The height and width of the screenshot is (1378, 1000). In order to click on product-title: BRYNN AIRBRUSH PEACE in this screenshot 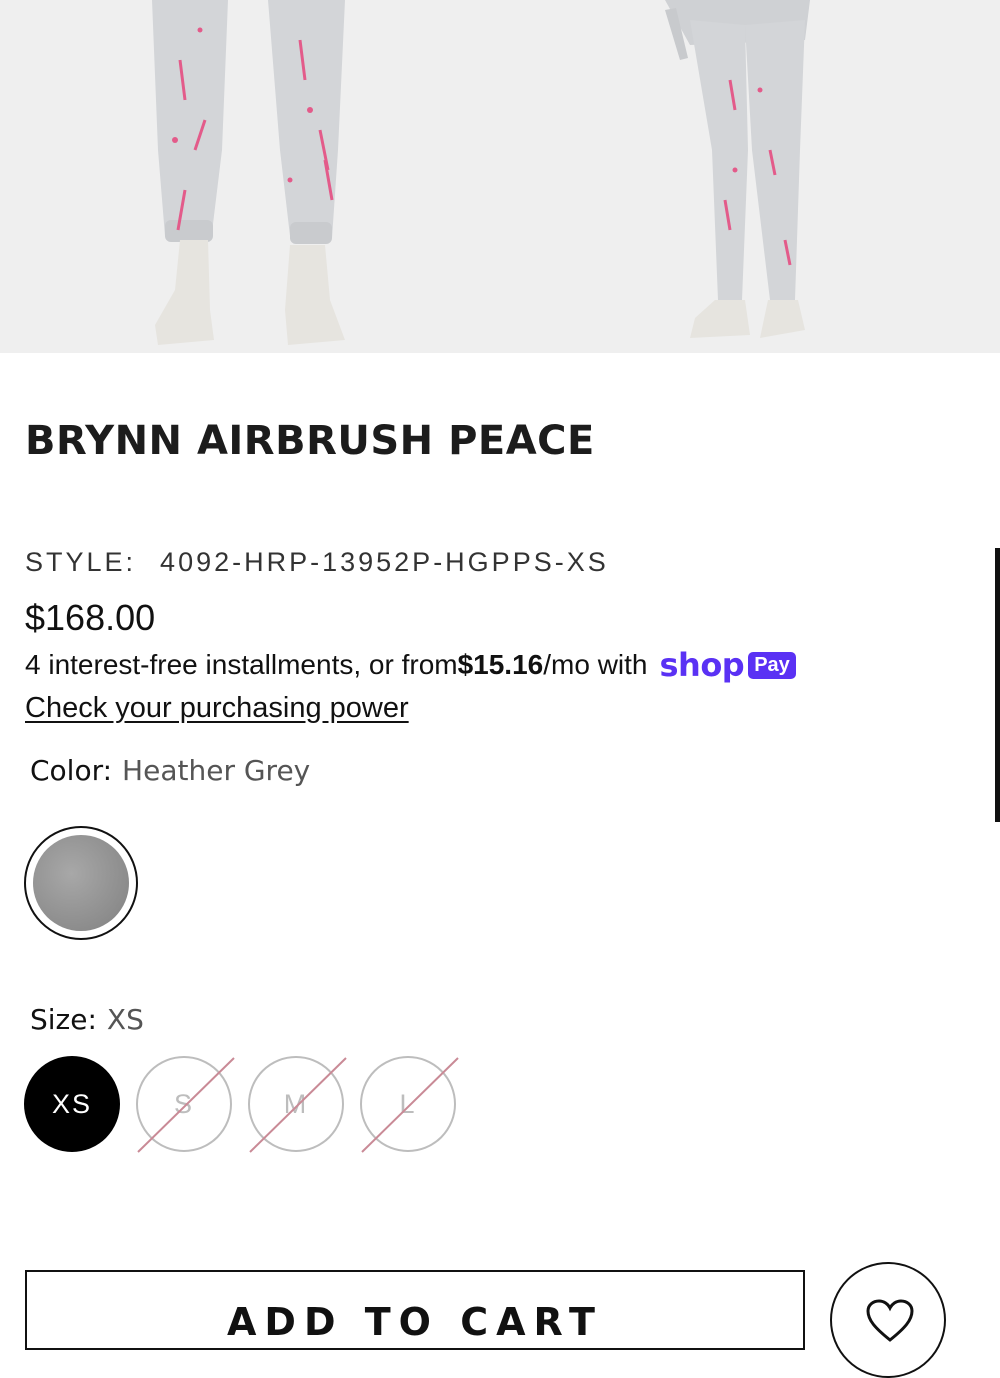, I will do `click(310, 441)`.